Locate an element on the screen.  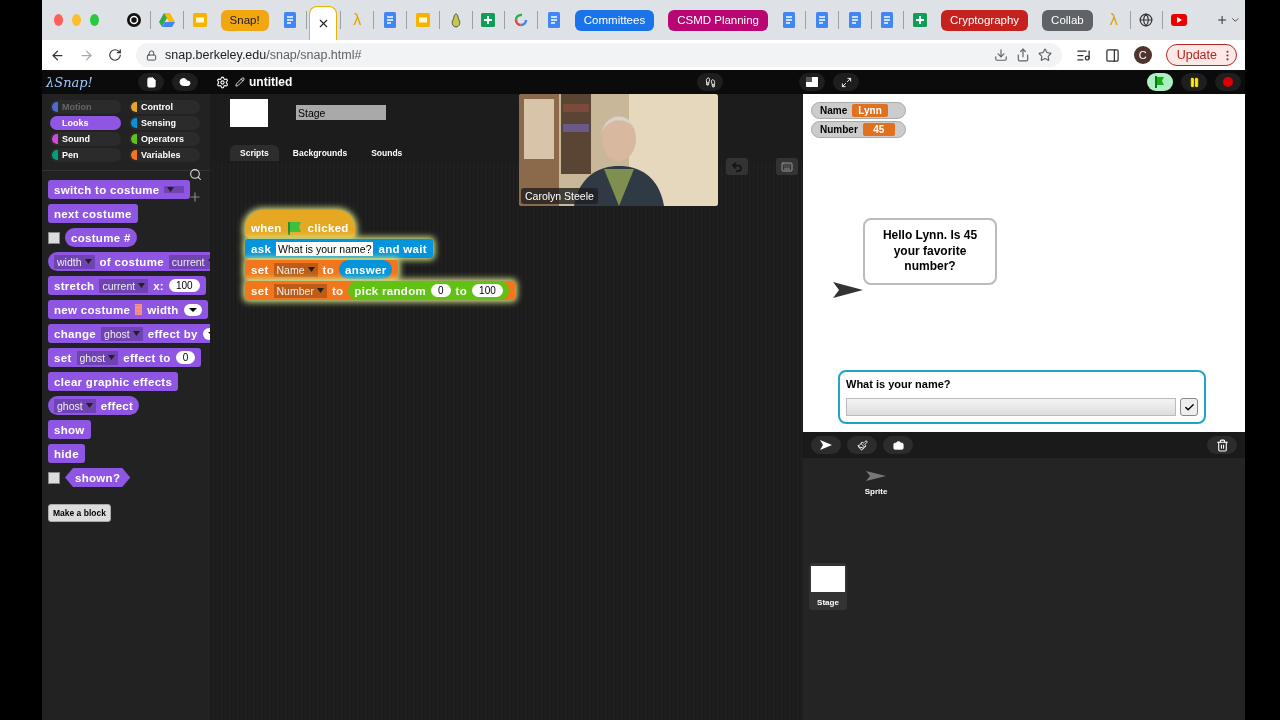
block-label: ask is located at coordinates (261, 248).